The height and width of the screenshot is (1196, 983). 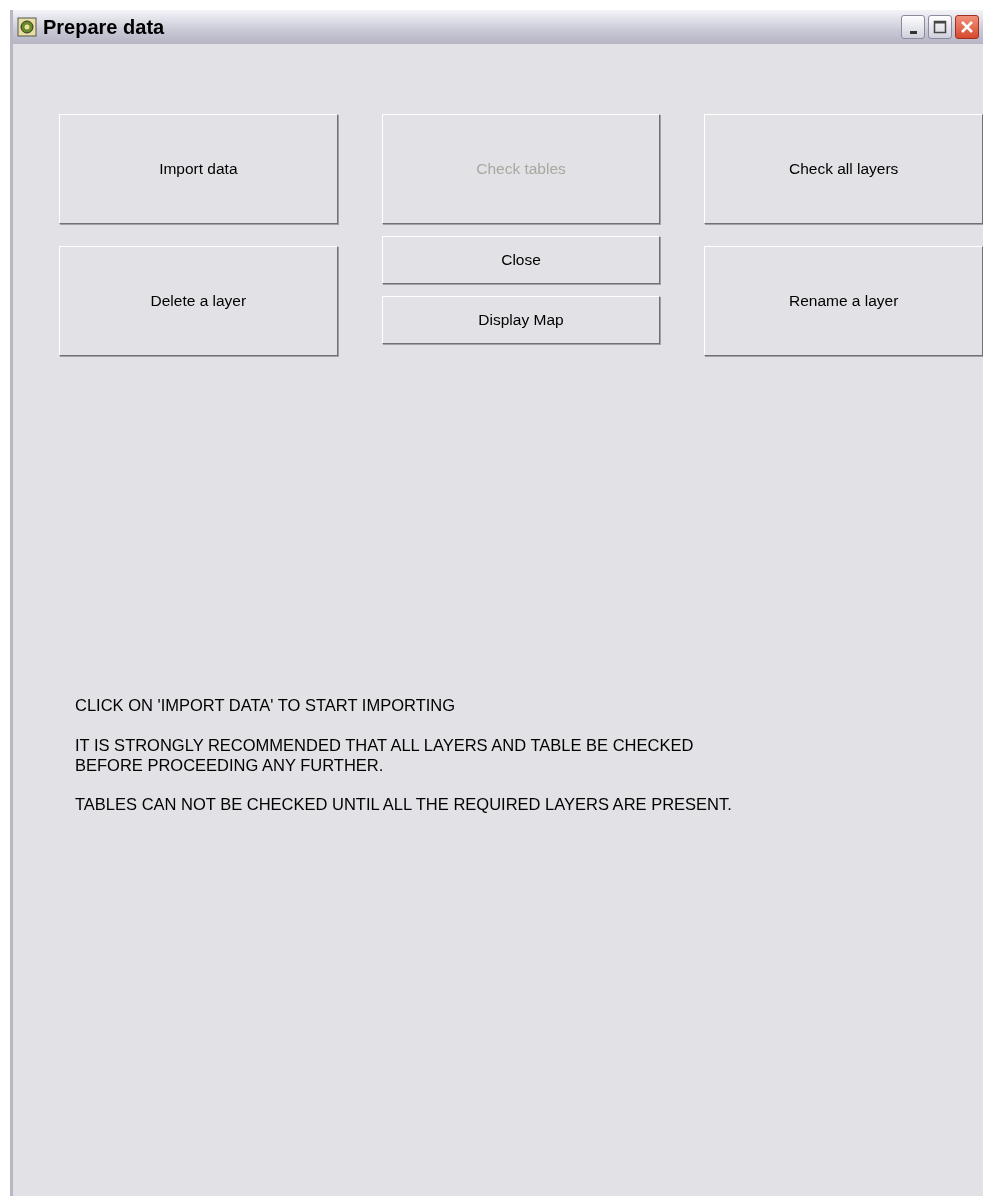 I want to click on action-button: Display Map, so click(x=521, y=320).